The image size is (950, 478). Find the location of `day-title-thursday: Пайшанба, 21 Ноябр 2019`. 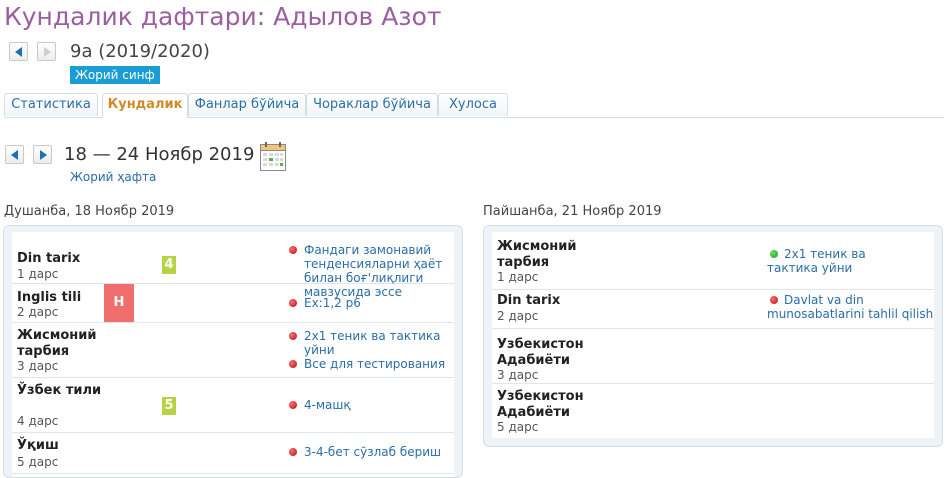

day-title-thursday: Пайшанба, 21 Ноябр 2019 is located at coordinates (572, 211).